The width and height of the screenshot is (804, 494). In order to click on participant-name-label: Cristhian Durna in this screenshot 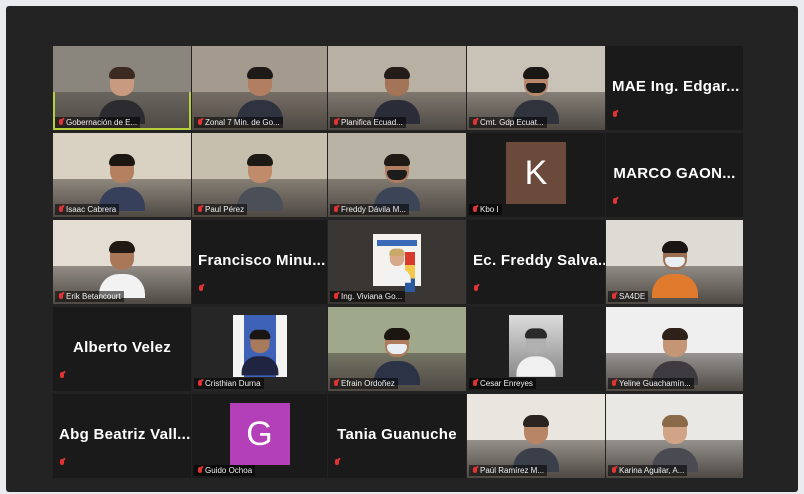, I will do `click(233, 383)`.